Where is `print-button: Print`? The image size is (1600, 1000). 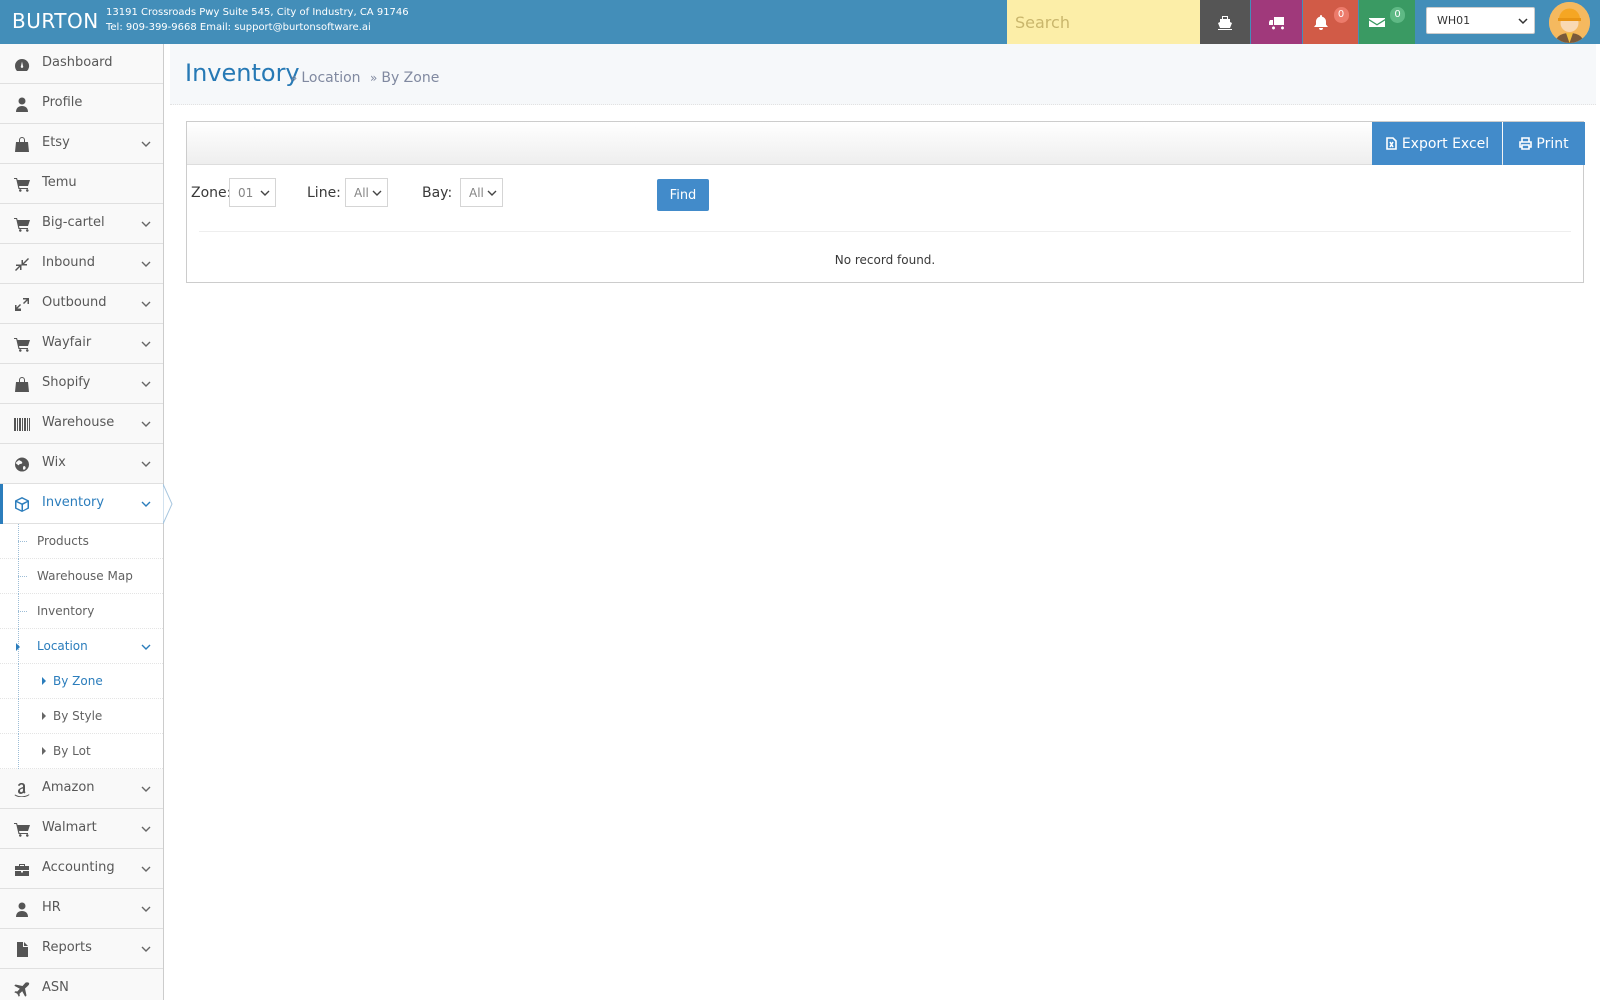 print-button: Print is located at coordinates (1544, 143).